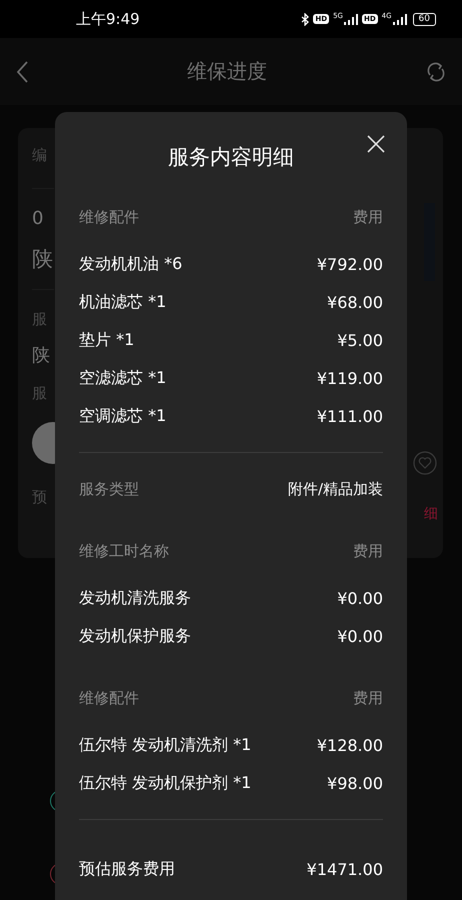 This screenshot has width=462, height=900. Describe the element at coordinates (108, 19) in the screenshot. I see `clock-time: 上午9:49` at that location.